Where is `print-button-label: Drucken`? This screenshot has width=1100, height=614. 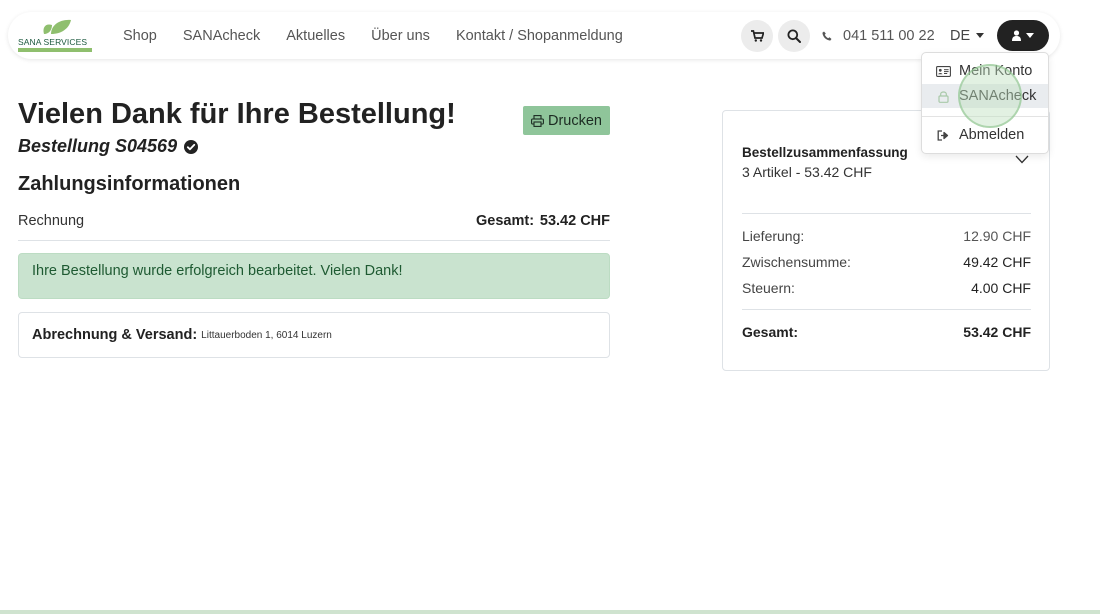 print-button-label: Drucken is located at coordinates (575, 120).